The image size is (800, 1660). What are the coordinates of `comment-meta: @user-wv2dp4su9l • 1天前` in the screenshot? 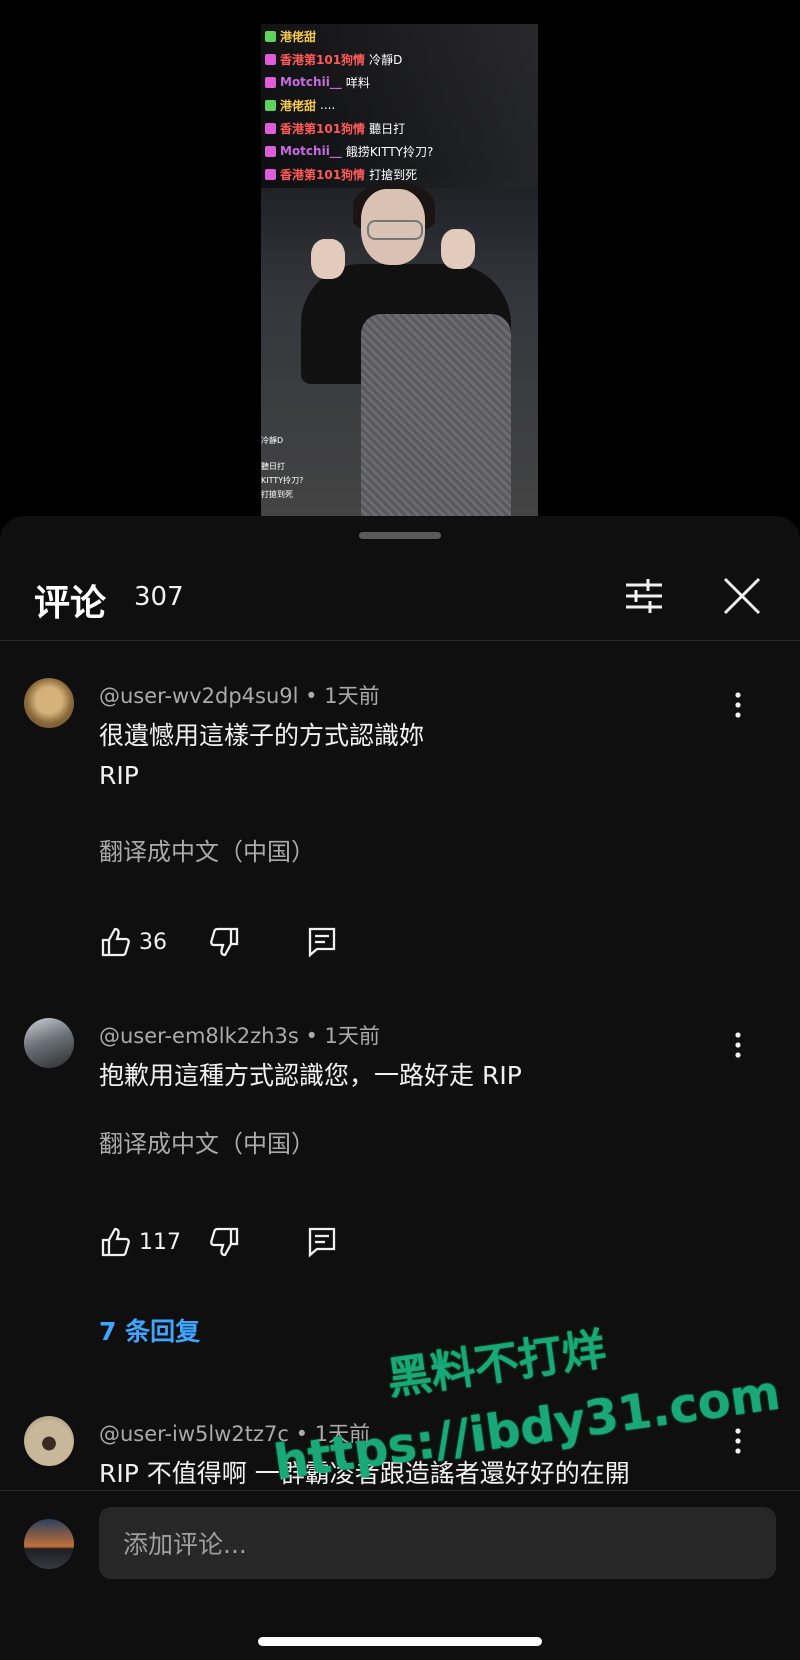 It's located at (239, 696).